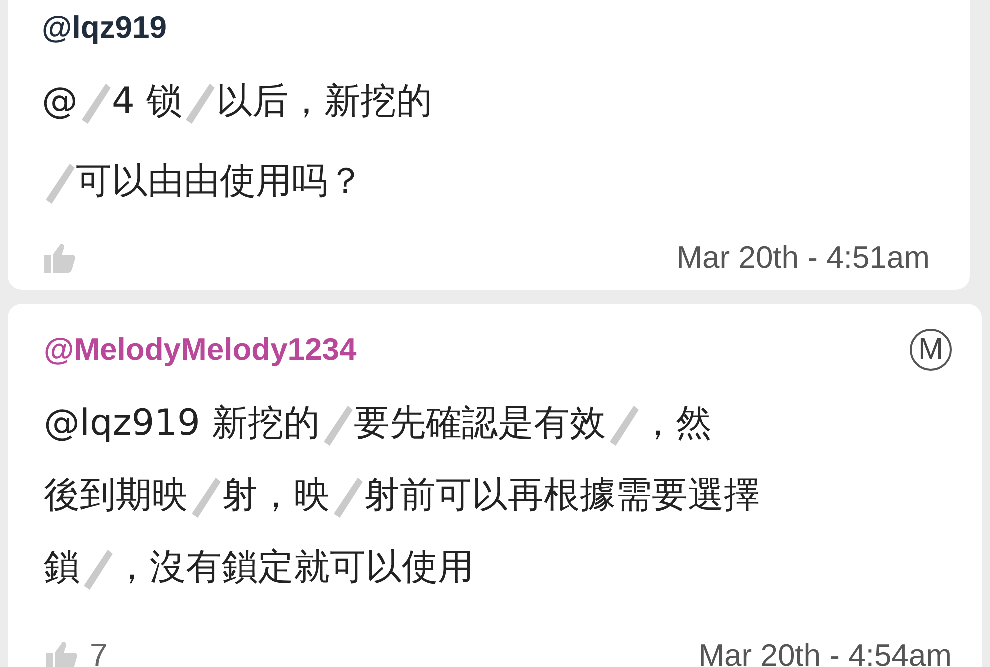  What do you see at coordinates (324, 101) in the screenshot?
I see `comment-text: 以后，新挖的` at bounding box center [324, 101].